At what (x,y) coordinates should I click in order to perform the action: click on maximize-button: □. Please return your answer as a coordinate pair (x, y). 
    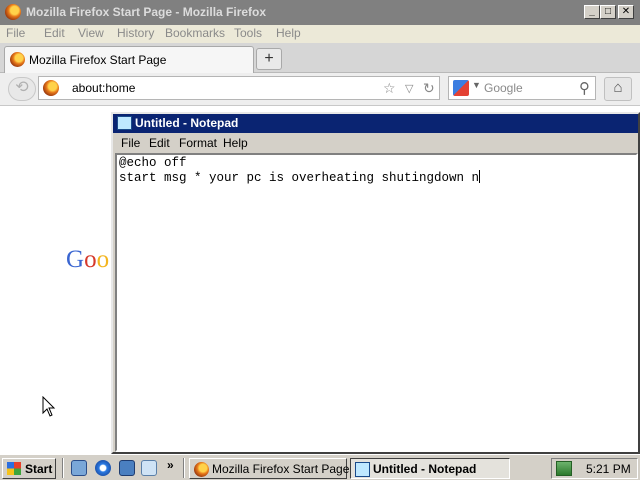
    Looking at the image, I should click on (608, 12).